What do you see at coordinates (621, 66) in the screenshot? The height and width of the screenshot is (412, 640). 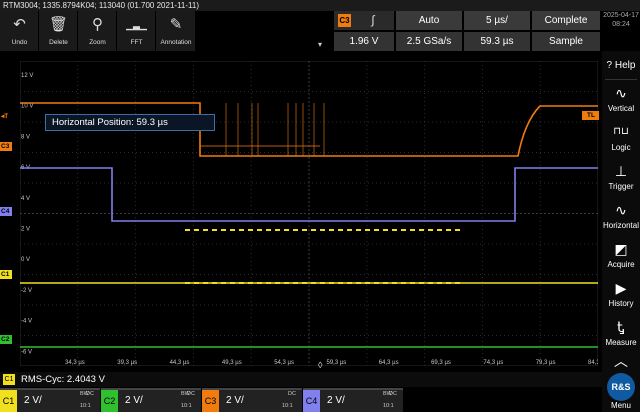 I see `help-button: ? Help` at bounding box center [621, 66].